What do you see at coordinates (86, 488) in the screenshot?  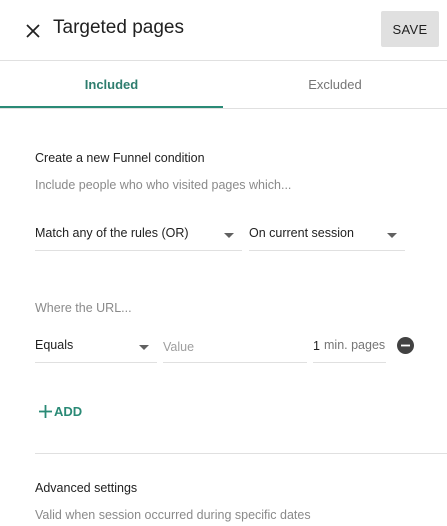 I see `advanced-settings-heading: Advanced settings` at bounding box center [86, 488].